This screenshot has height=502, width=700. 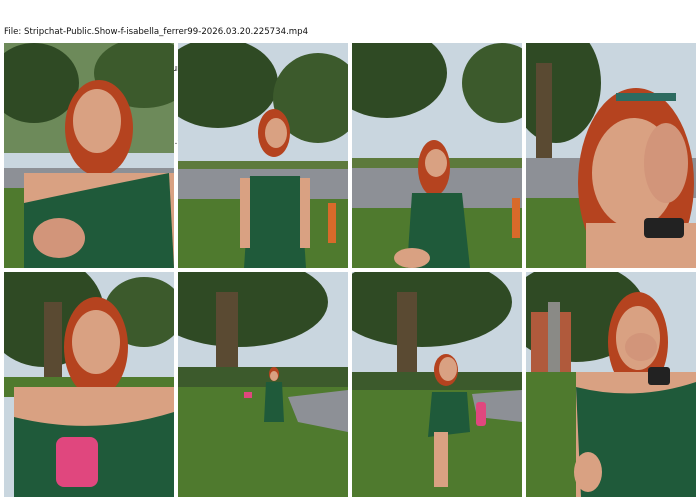 I want to click on thumbnail-5-image, so click(x=89, y=384).